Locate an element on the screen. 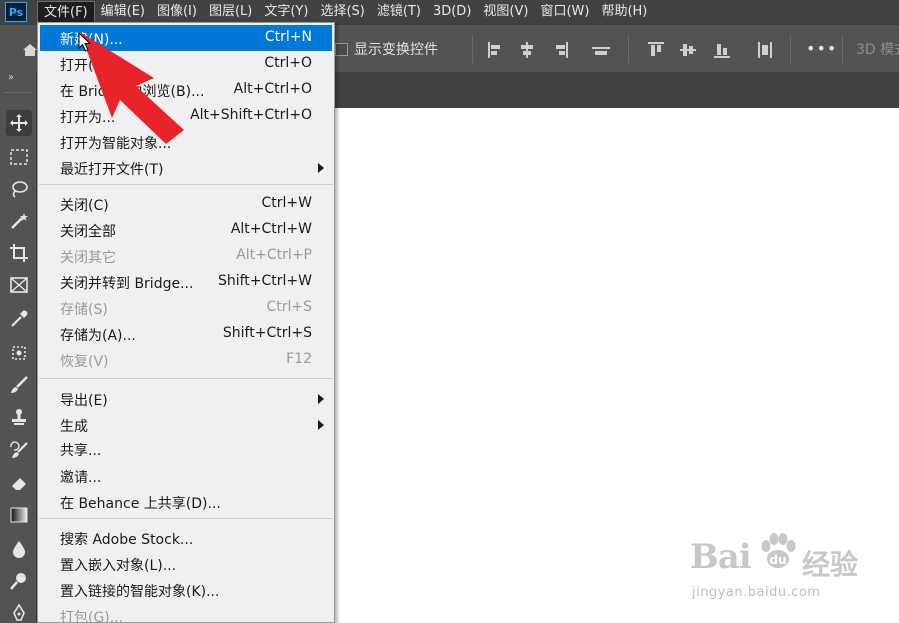  dodge-icon is located at coordinates (19, 581).